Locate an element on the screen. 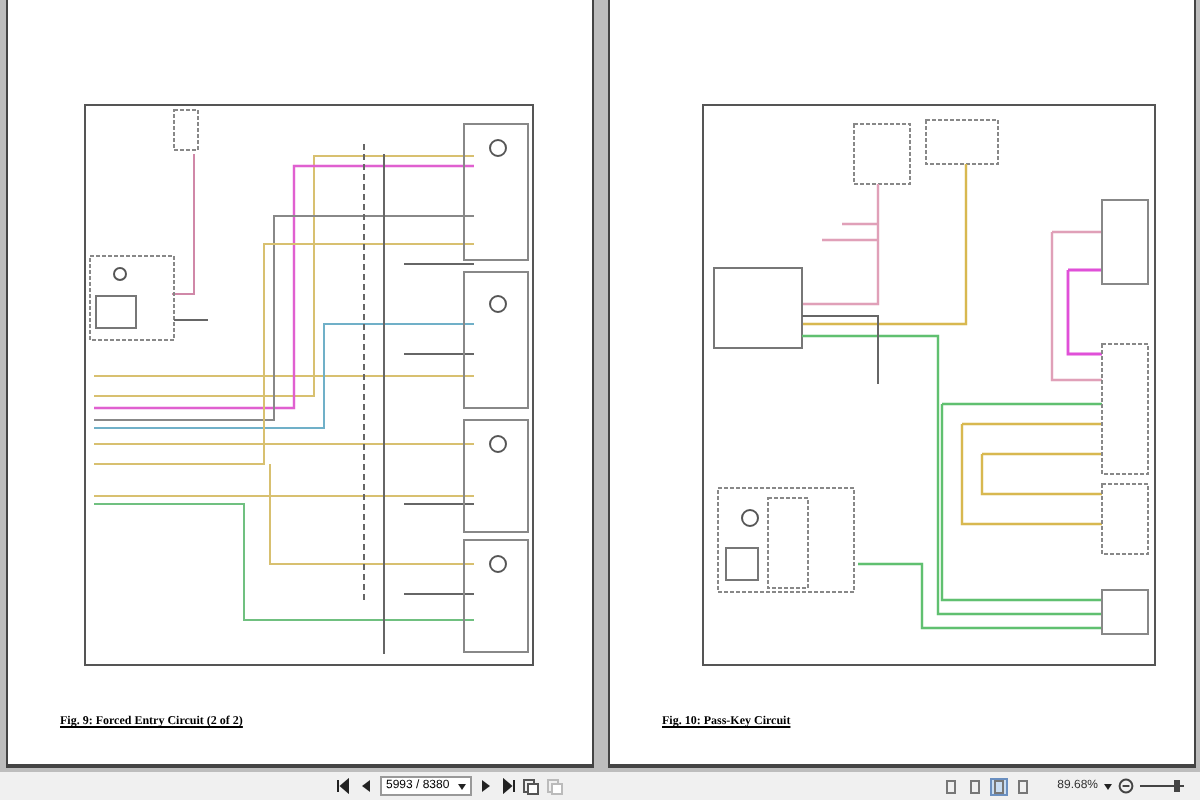 The height and width of the screenshot is (800, 1200). first-page-icon is located at coordinates (344, 786).